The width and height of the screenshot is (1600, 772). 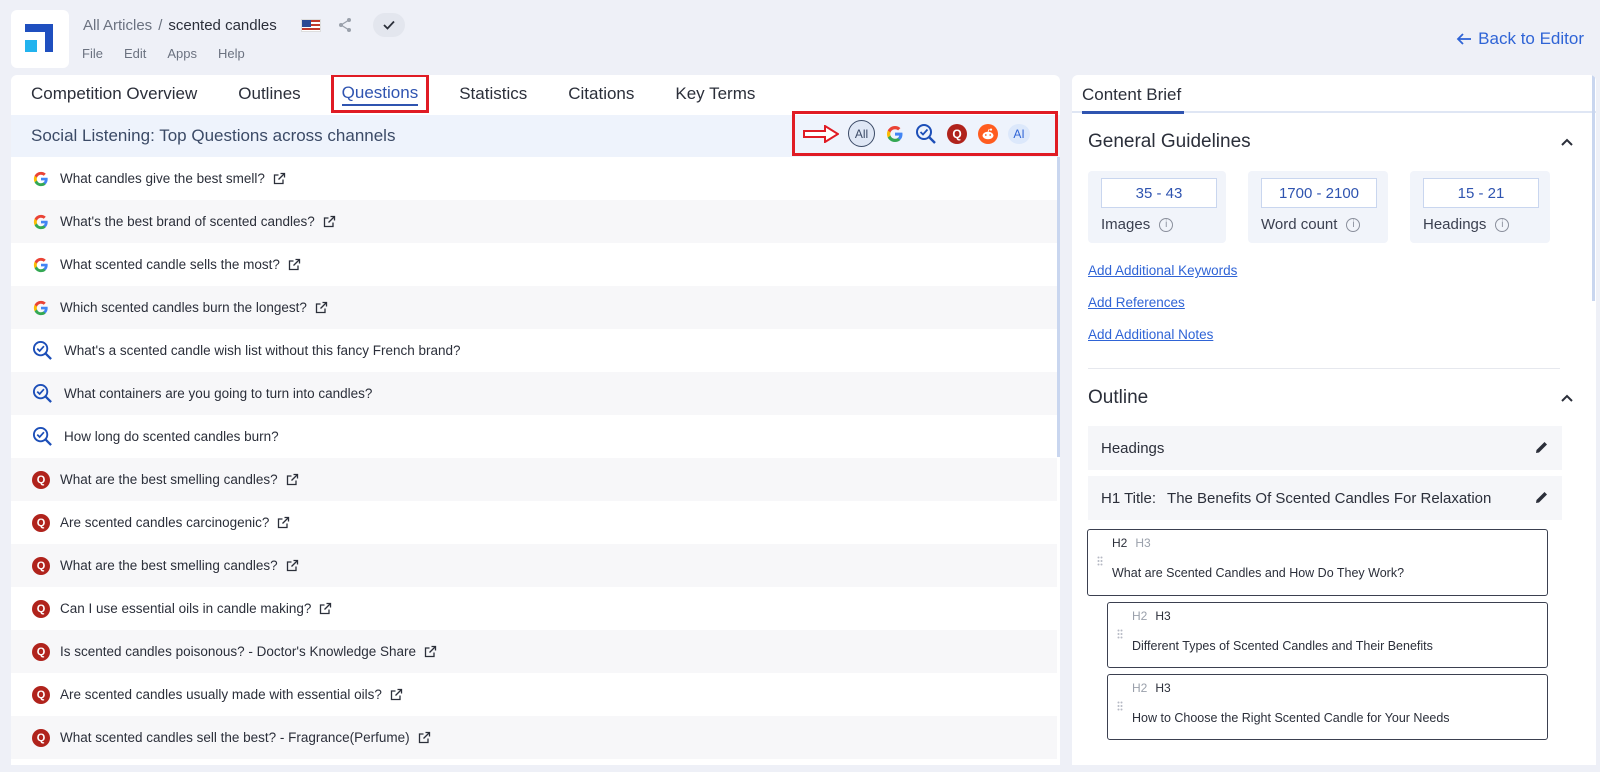 I want to click on tab-key-terms: Key Terms, so click(x=715, y=94).